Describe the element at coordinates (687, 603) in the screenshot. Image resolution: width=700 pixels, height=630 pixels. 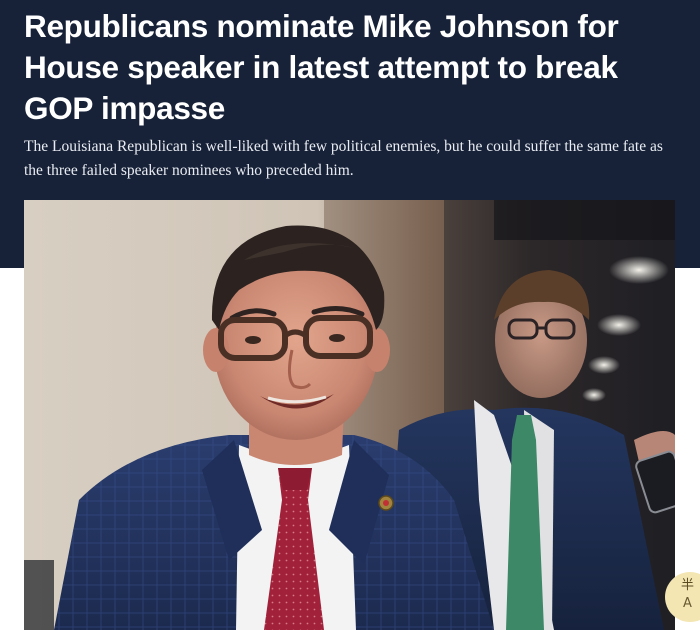
I see `widget-glyph: A` at that location.